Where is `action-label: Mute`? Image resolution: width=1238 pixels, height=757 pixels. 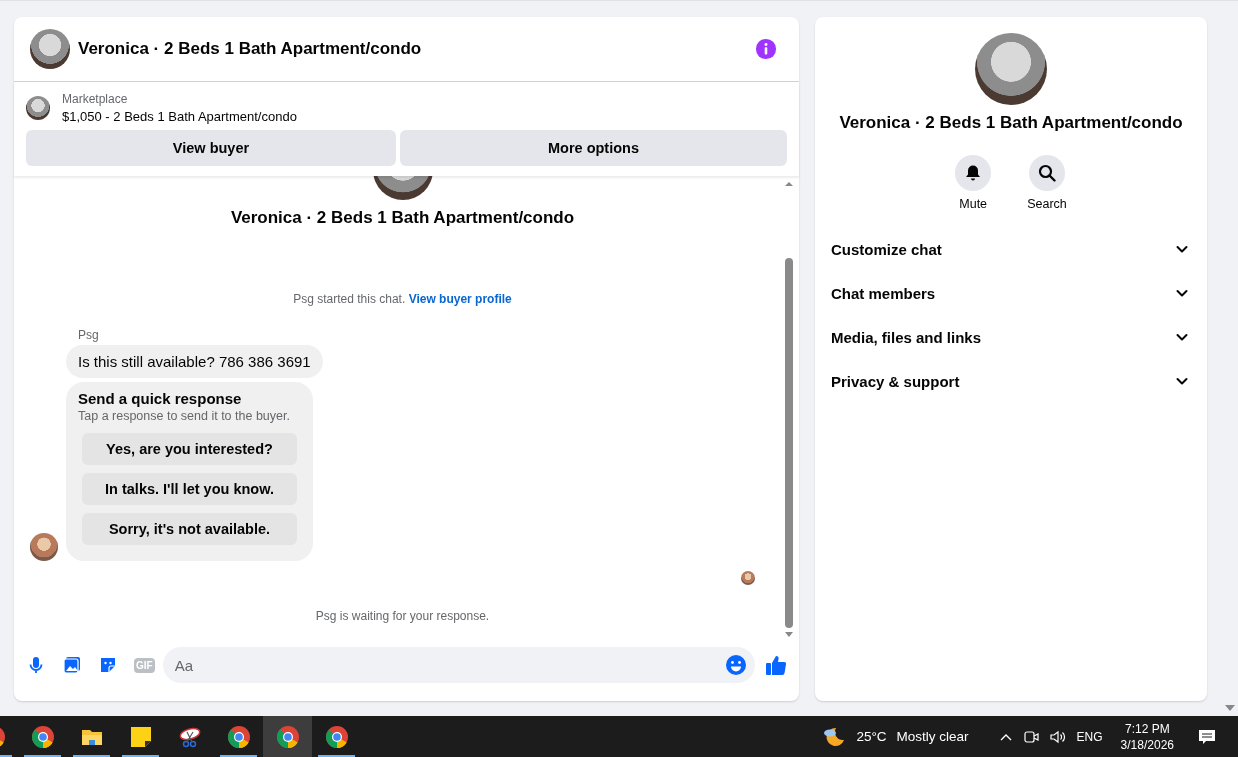 action-label: Mute is located at coordinates (973, 204).